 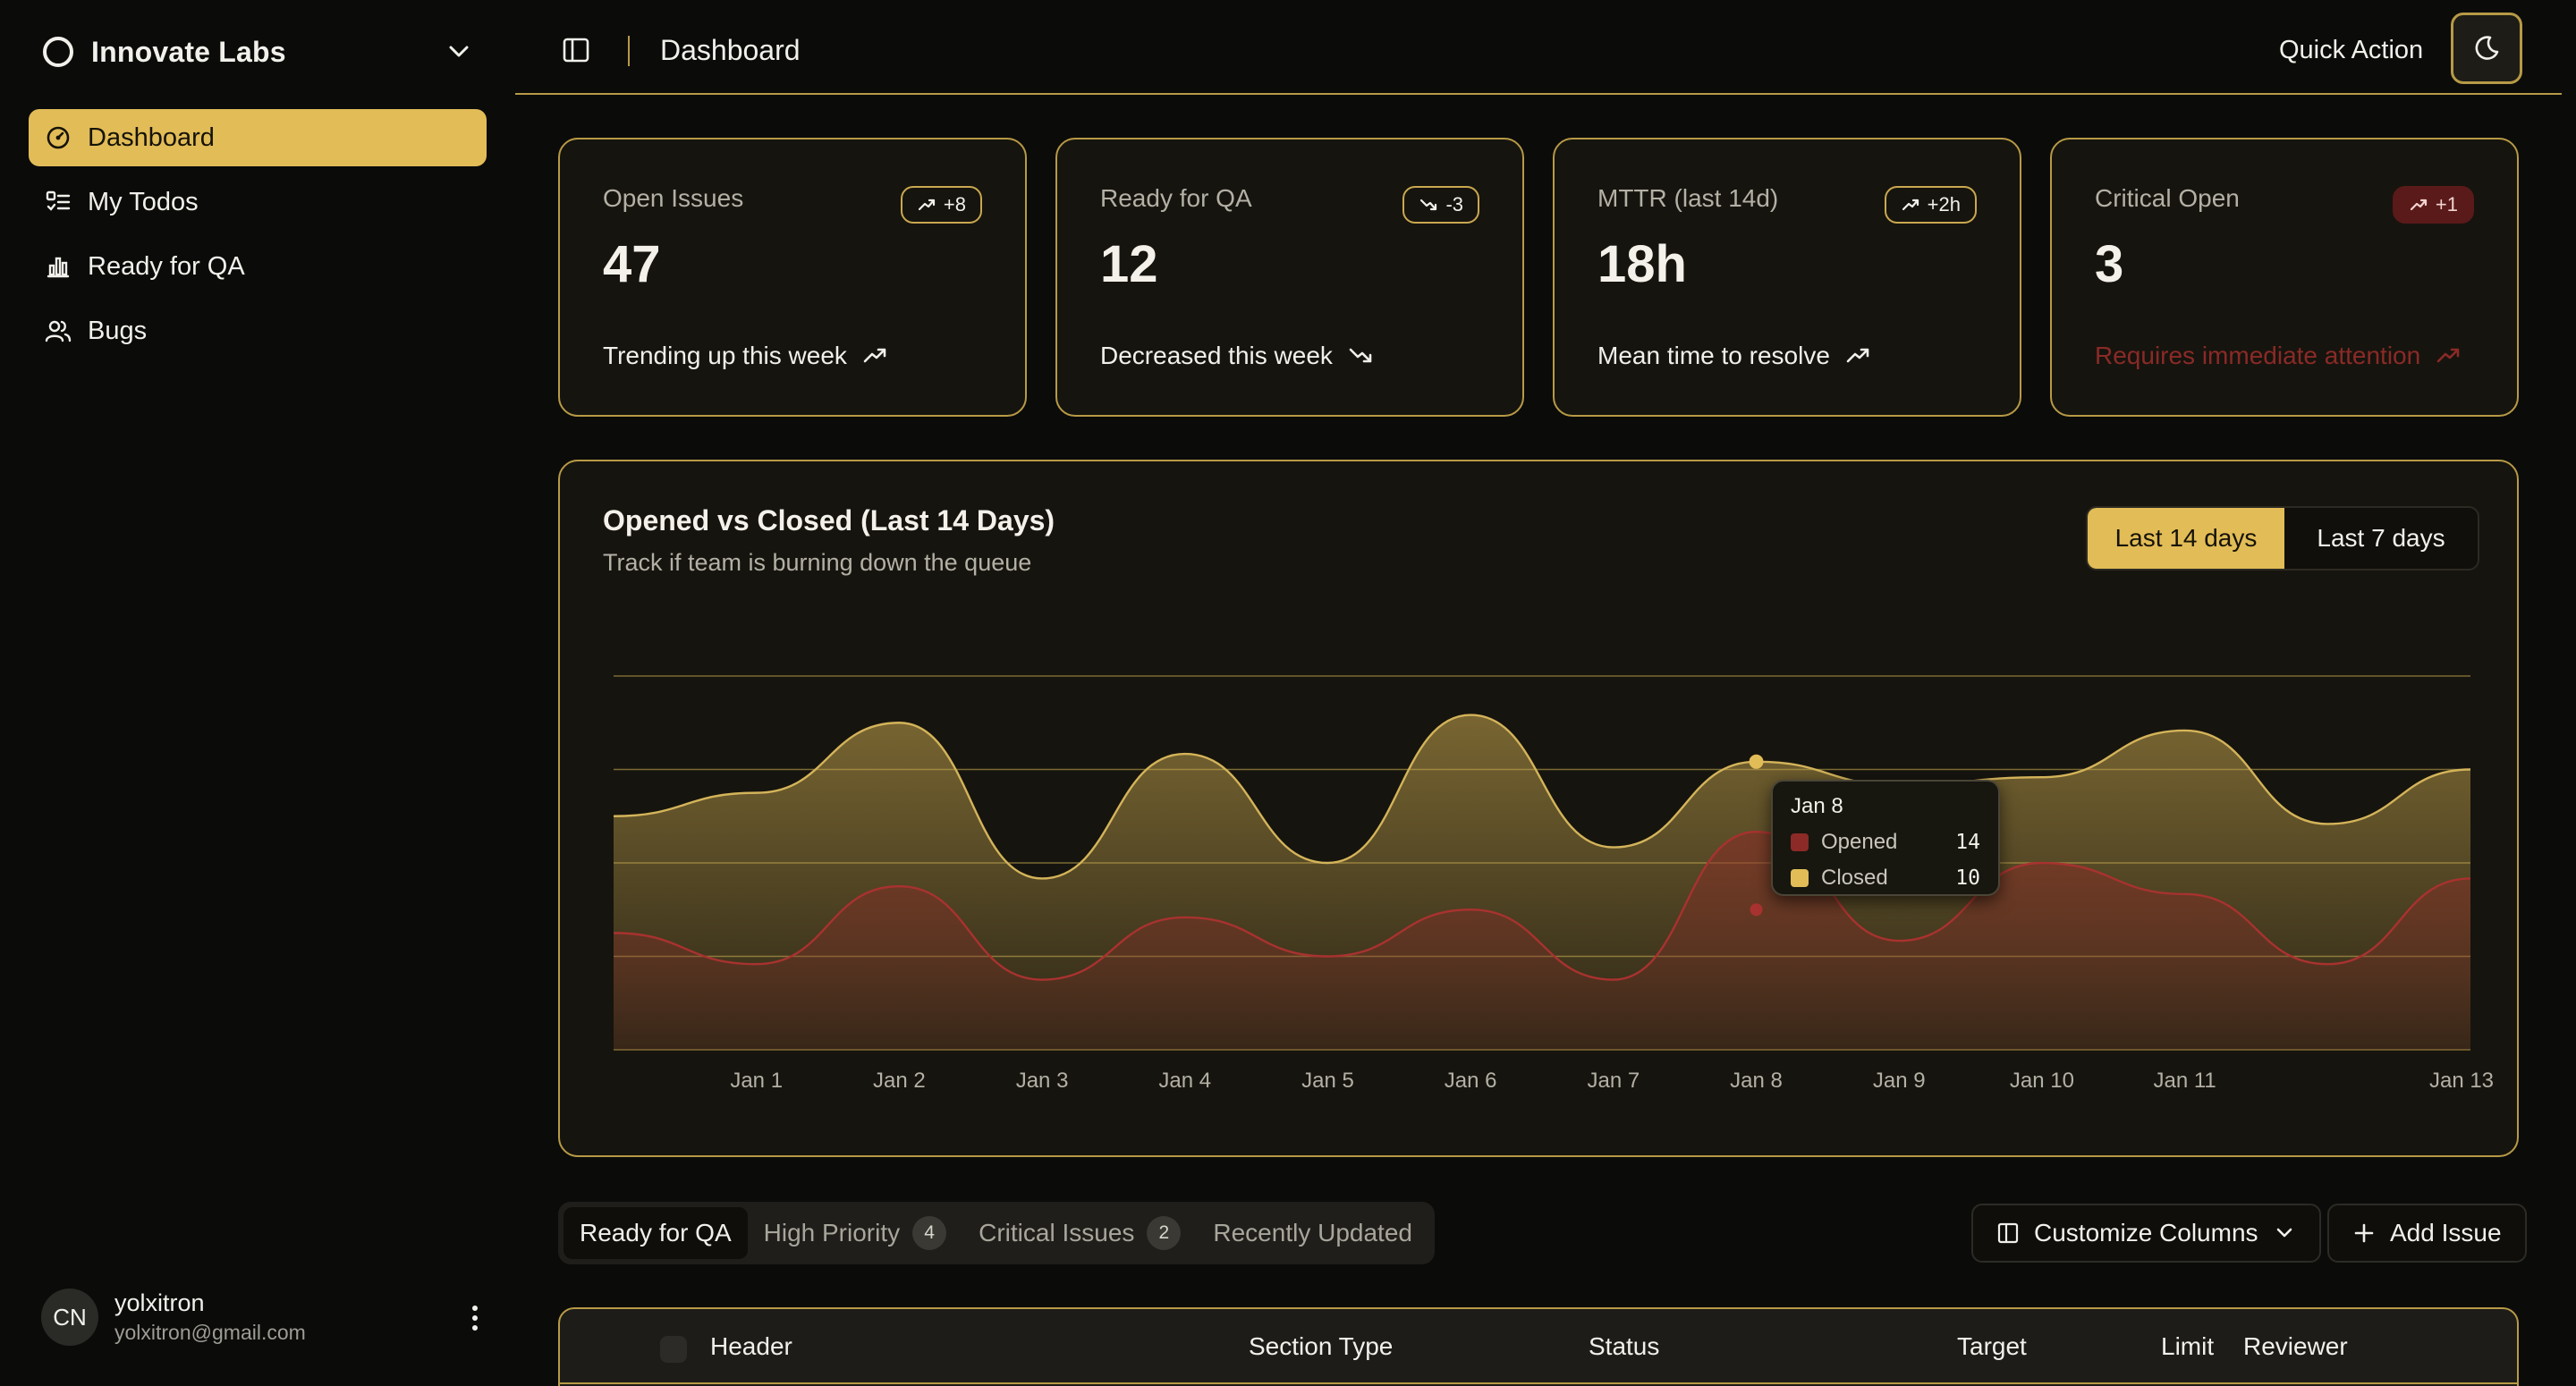 What do you see at coordinates (1734, 356) in the screenshot?
I see `stat-footer: Mean time to resolve` at bounding box center [1734, 356].